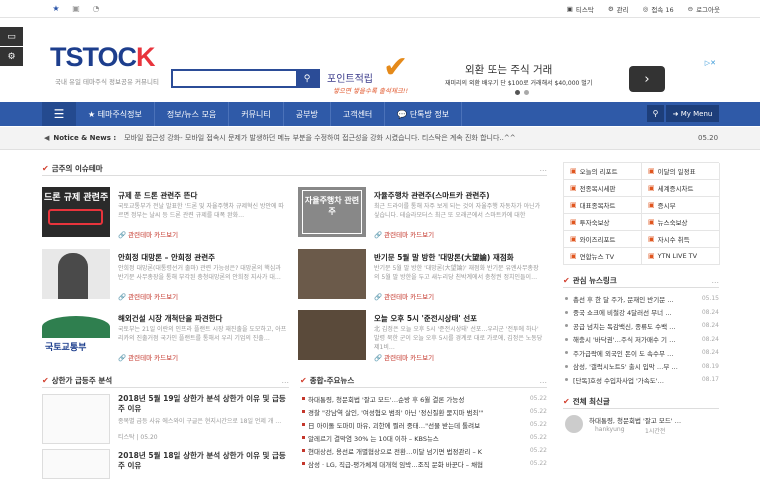  I want to click on nav-community: 커뮤니티, so click(256, 114).